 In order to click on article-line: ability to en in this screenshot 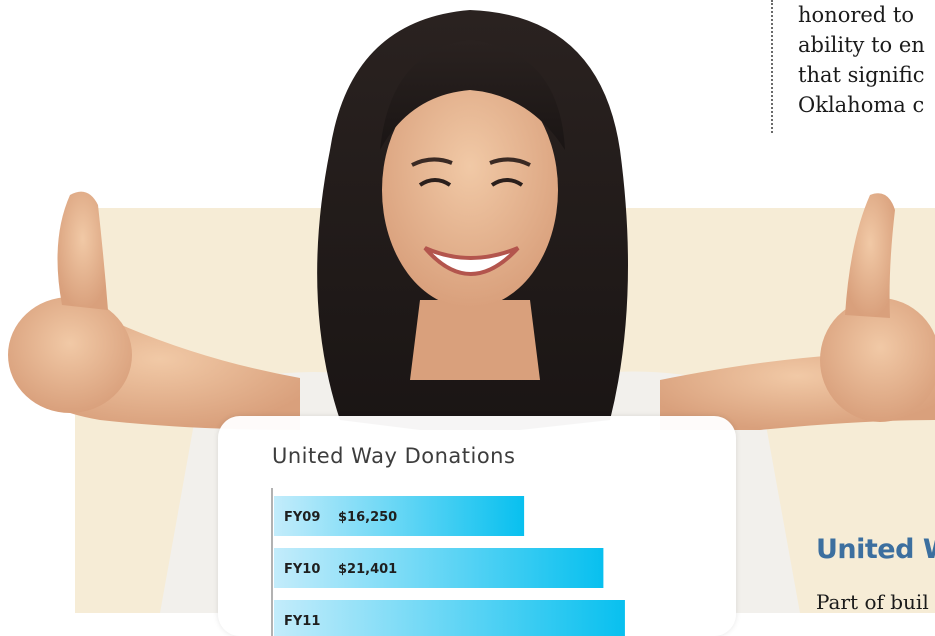, I will do `click(861, 45)`.